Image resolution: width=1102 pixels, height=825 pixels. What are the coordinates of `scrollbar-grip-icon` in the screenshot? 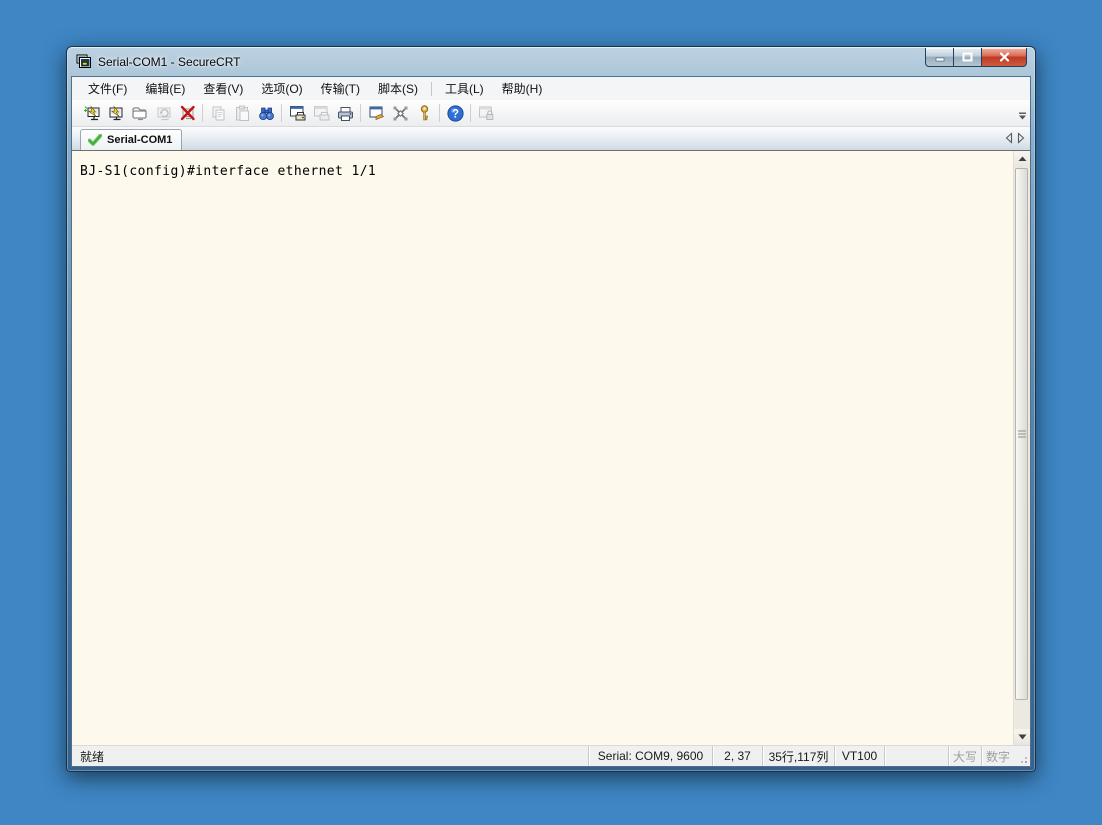 It's located at (1021, 434).